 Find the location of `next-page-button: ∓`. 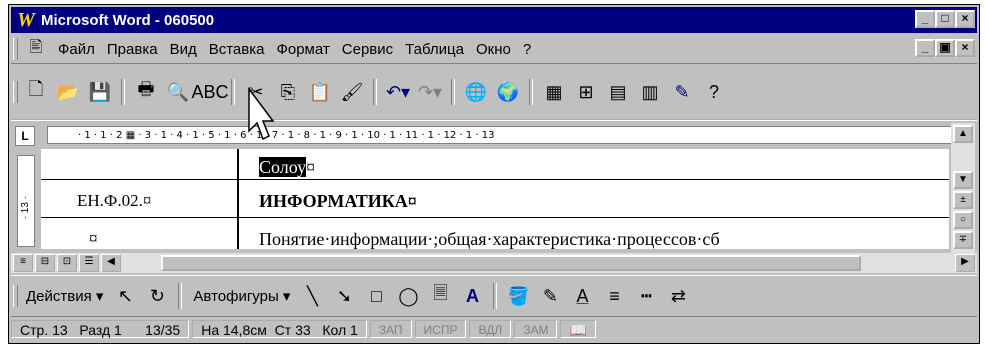

next-page-button: ∓ is located at coordinates (963, 240).